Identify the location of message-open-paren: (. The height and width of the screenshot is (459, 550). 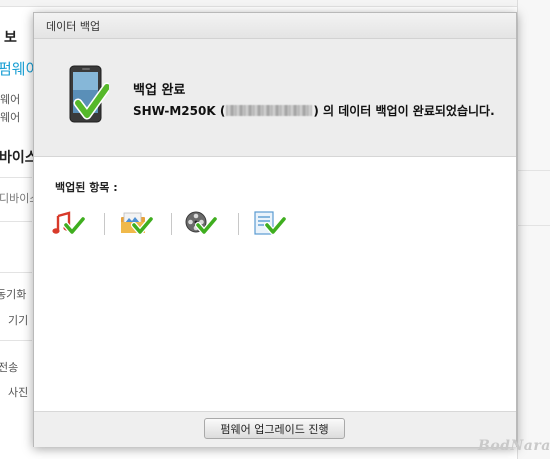
(222, 111).